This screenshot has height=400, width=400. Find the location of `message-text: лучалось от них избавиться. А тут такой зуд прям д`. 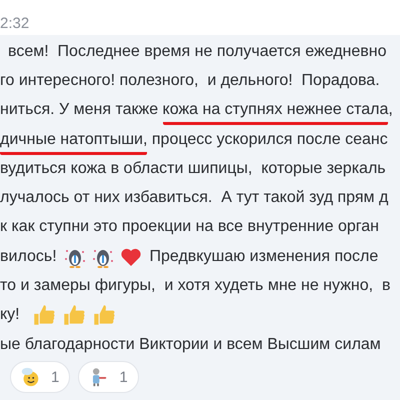

message-text: лучалось от них избавиться. А тут такой зуд прям д is located at coordinates (194, 198).